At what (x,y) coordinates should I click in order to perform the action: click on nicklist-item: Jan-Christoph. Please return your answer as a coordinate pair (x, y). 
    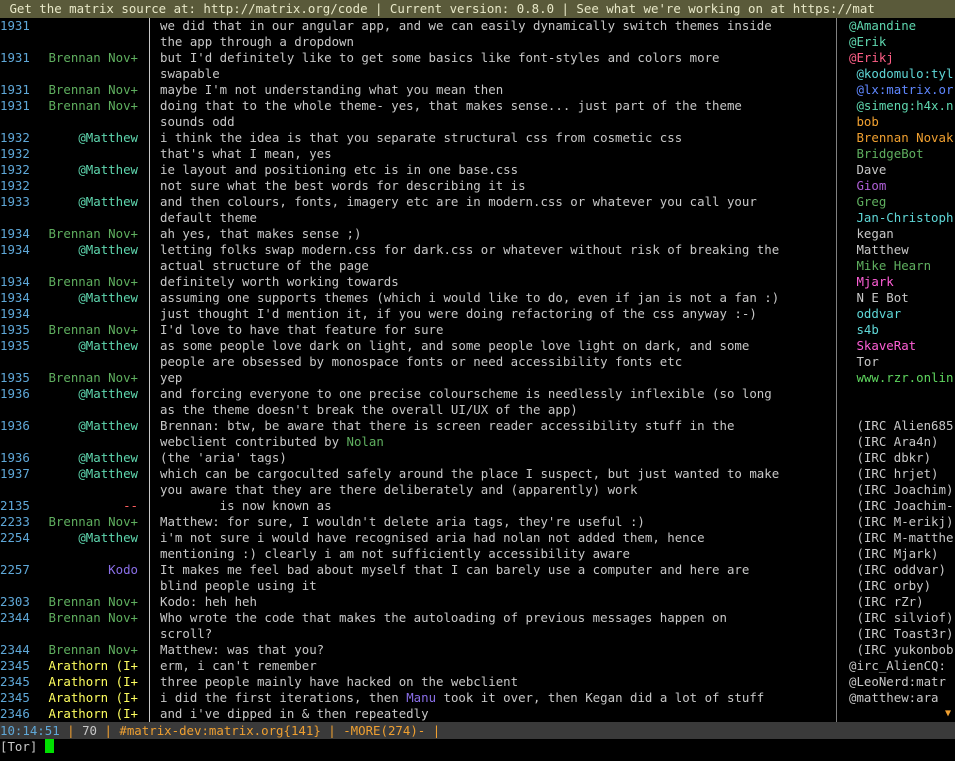
    Looking at the image, I should click on (902, 218).